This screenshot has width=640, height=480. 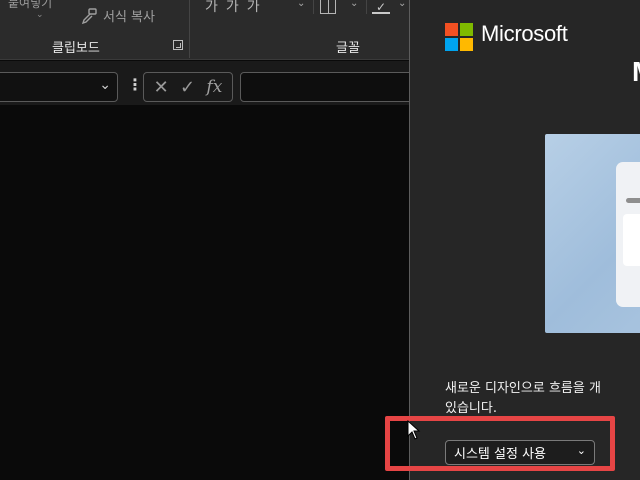 I want to click on formula-input, so click(x=327, y=87).